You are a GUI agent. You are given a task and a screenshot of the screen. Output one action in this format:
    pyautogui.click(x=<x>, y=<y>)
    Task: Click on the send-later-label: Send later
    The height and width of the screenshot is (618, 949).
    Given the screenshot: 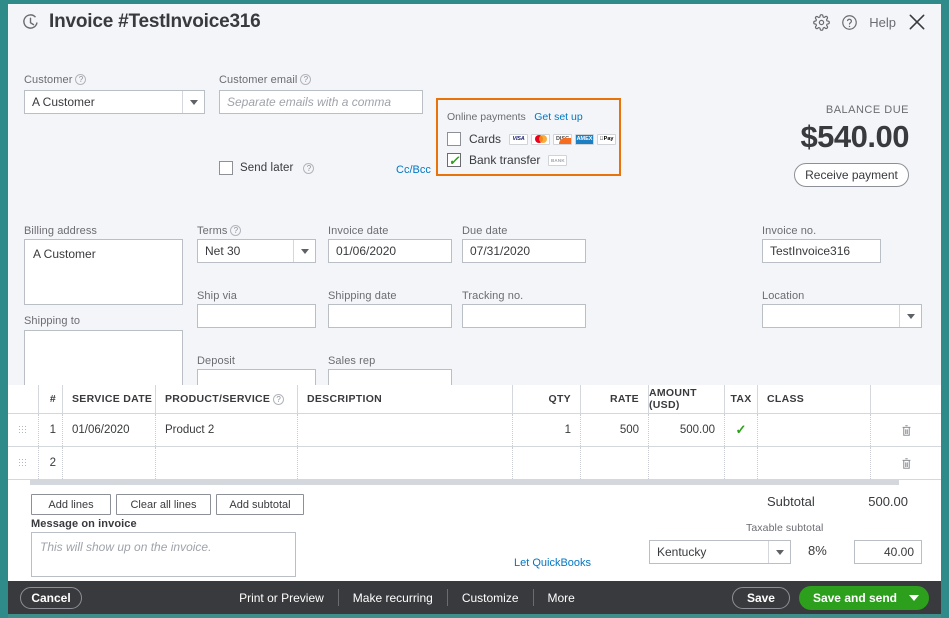 What is the action you would take?
    pyautogui.click(x=267, y=168)
    